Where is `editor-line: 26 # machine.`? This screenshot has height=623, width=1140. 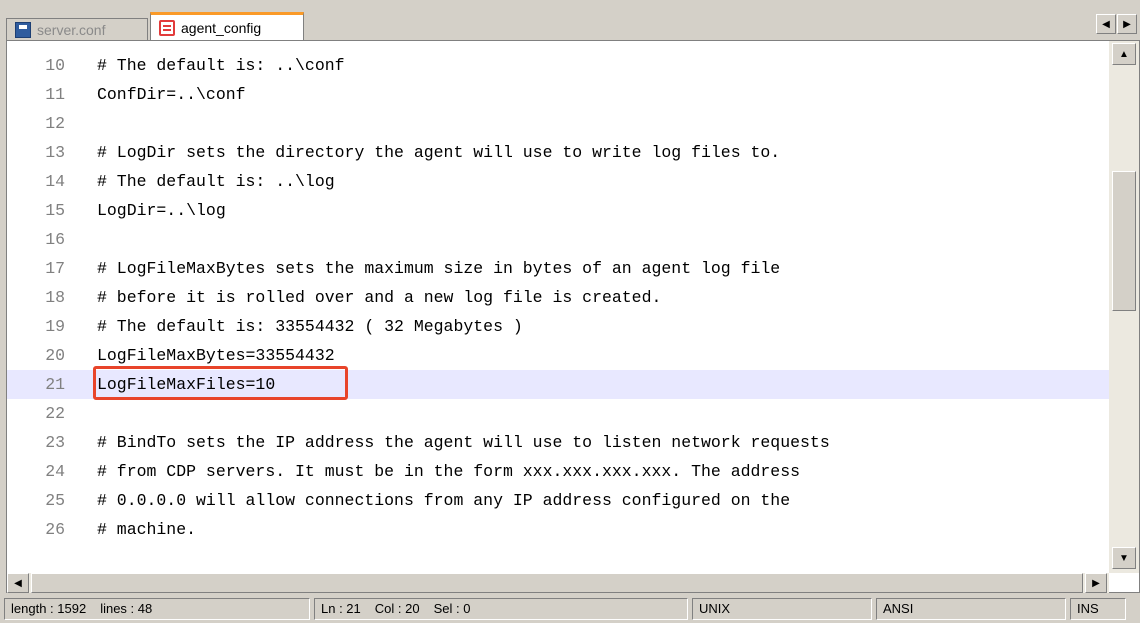
editor-line: 26 # machine. is located at coordinates (561, 529).